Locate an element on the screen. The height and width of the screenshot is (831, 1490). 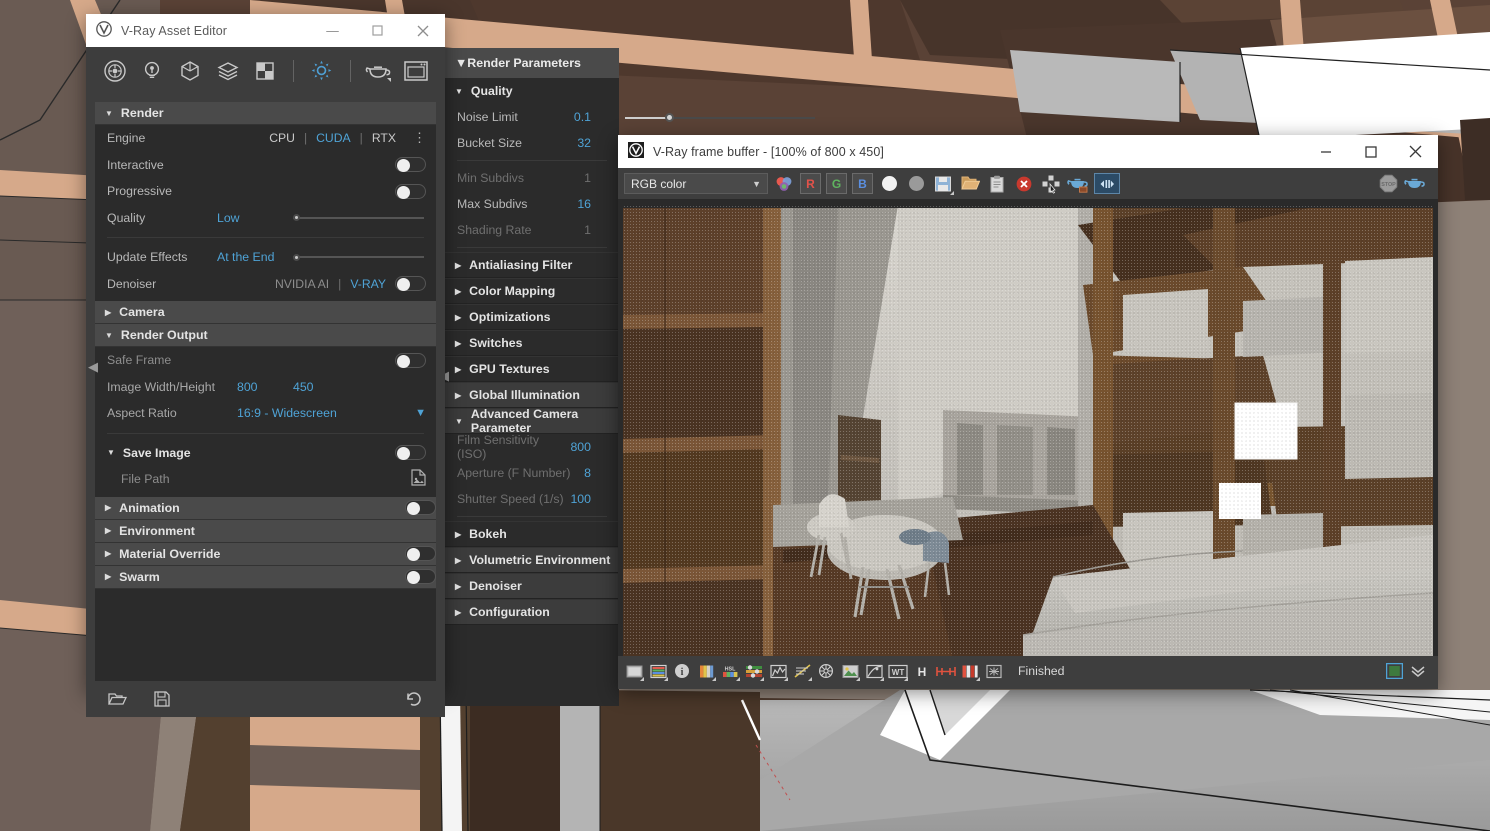
expand-panel-chevron-icon is located at coordinates (1418, 671).